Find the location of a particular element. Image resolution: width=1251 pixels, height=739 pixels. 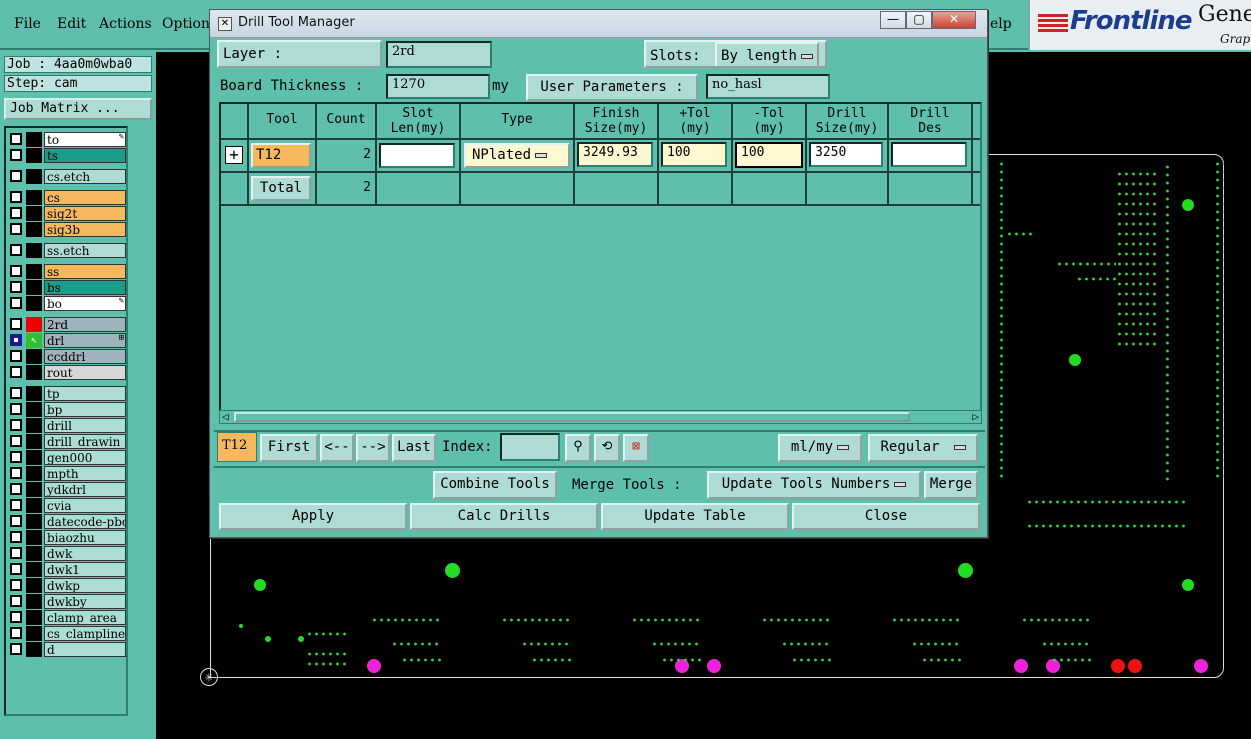

layer-row: bp is located at coordinates (67, 409).